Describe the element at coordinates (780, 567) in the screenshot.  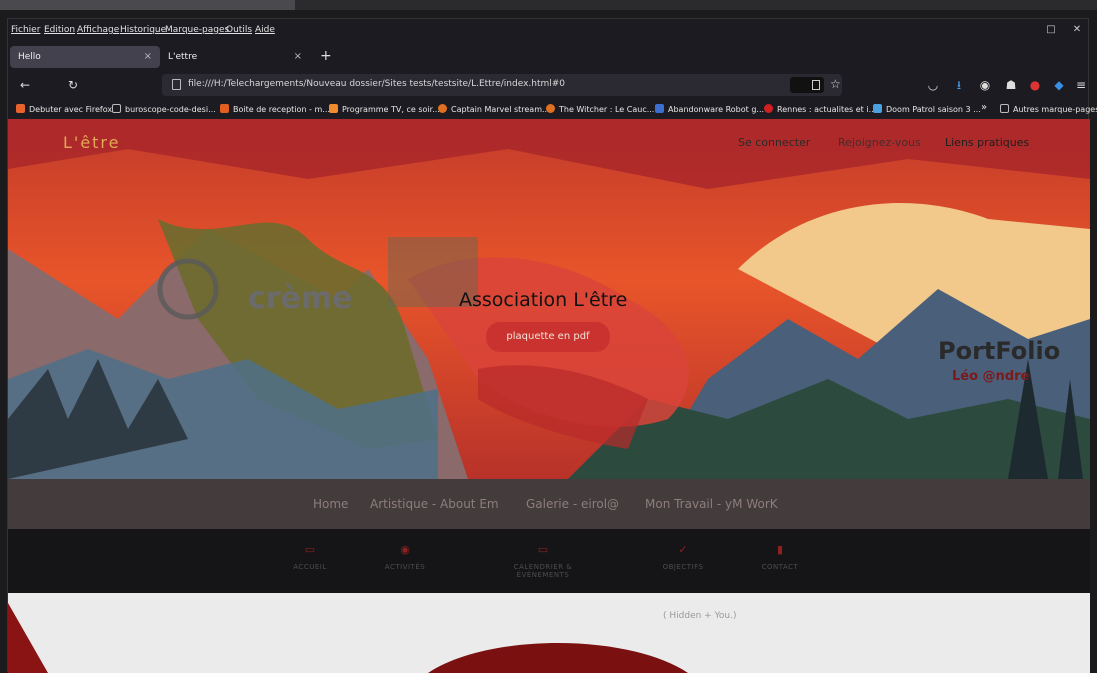
I see `feature-label: CONTACT` at that location.